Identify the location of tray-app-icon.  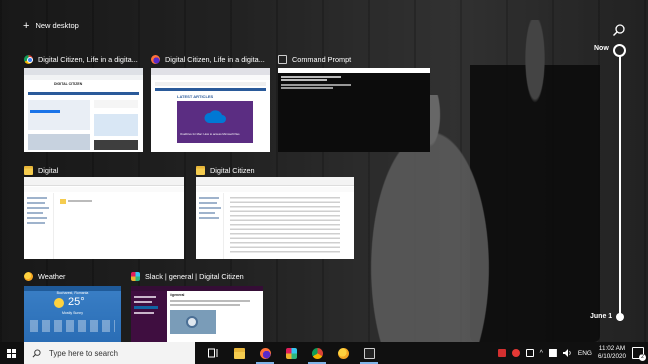
(529, 353).